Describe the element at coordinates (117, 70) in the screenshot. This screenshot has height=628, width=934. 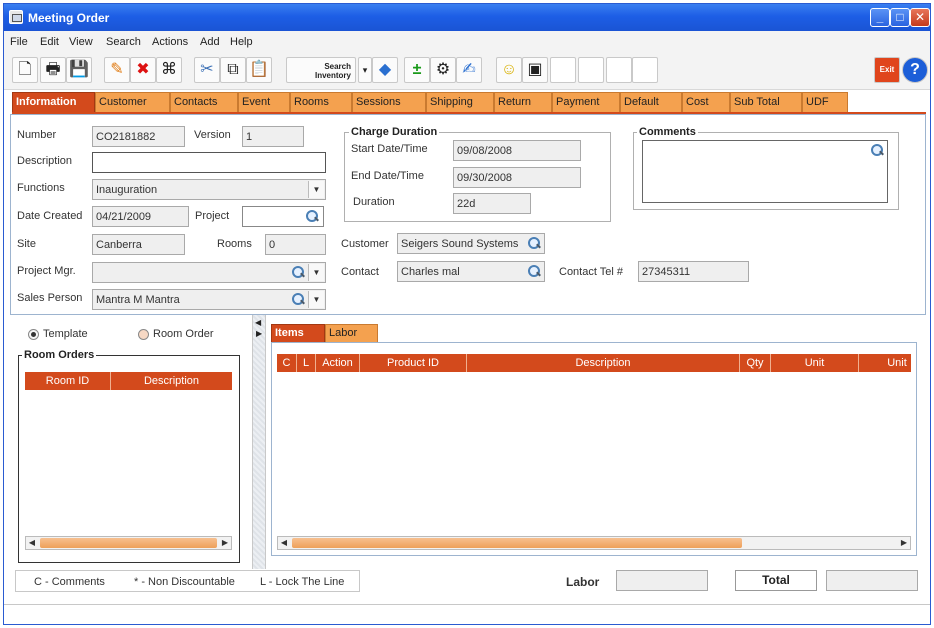
I see `edit-pencil-icon: ✎` at that location.